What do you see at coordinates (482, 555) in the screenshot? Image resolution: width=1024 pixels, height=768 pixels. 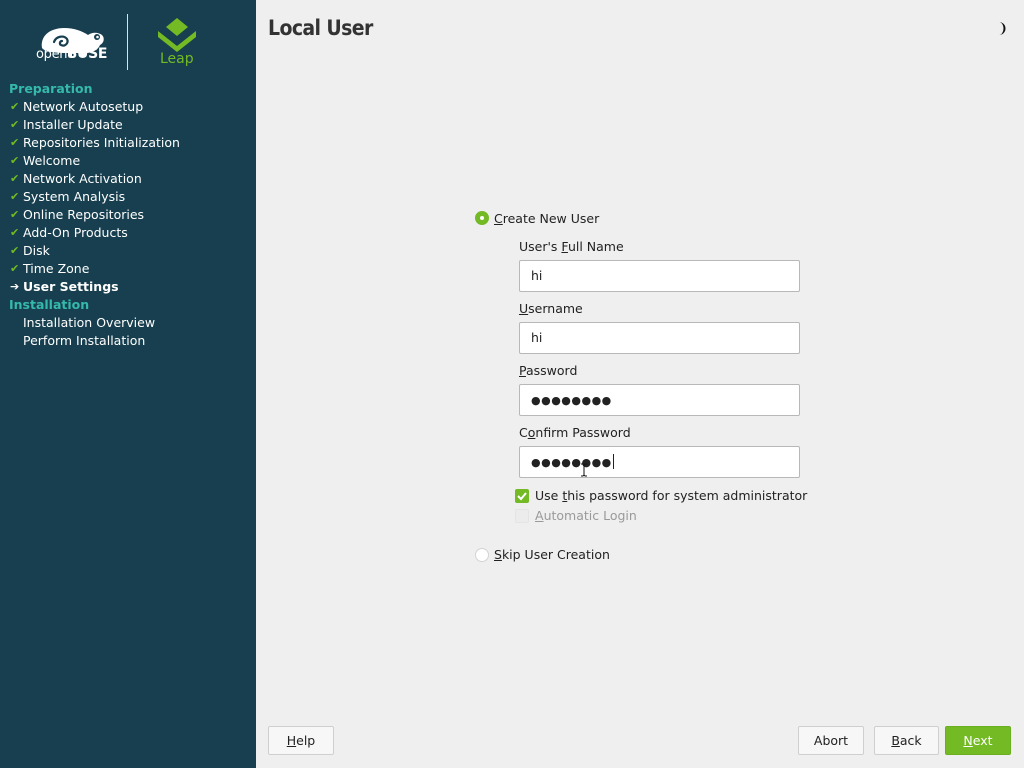 I see `skip-user-creation-radio` at bounding box center [482, 555].